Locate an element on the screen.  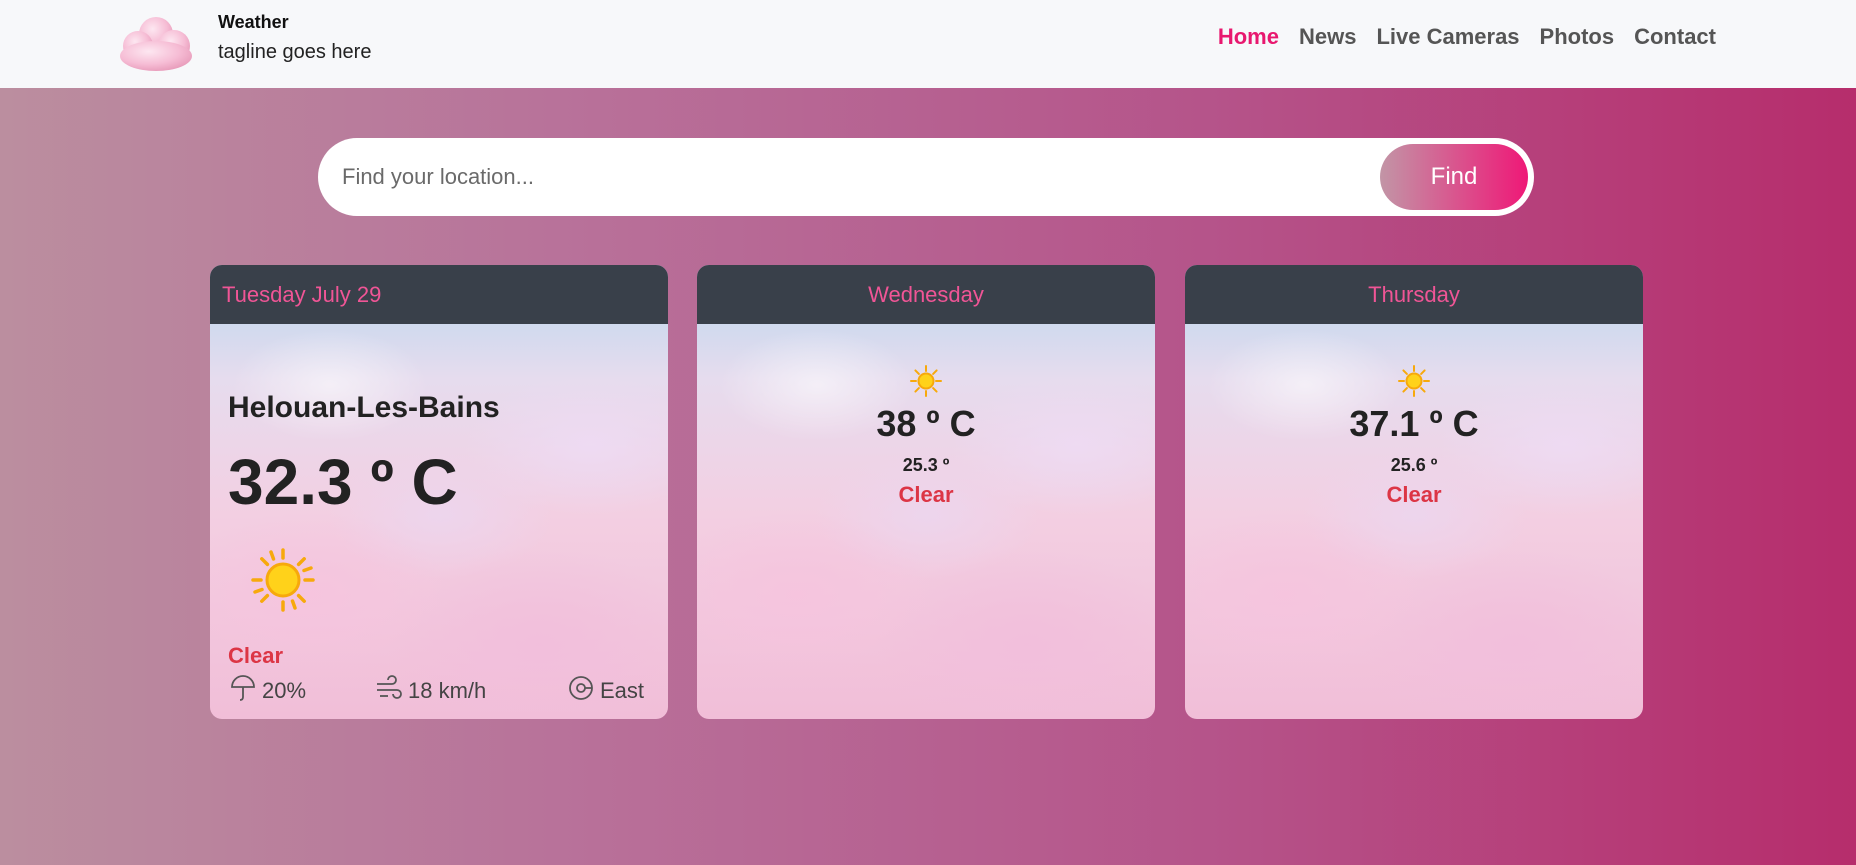
wind-direction-value: East is located at coordinates (622, 690).